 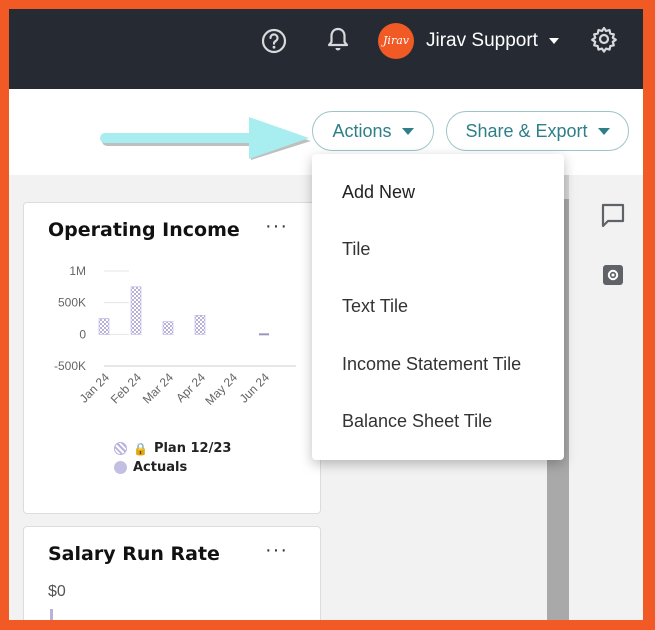 I want to click on menu-item-tile: Tile, so click(x=356, y=249).